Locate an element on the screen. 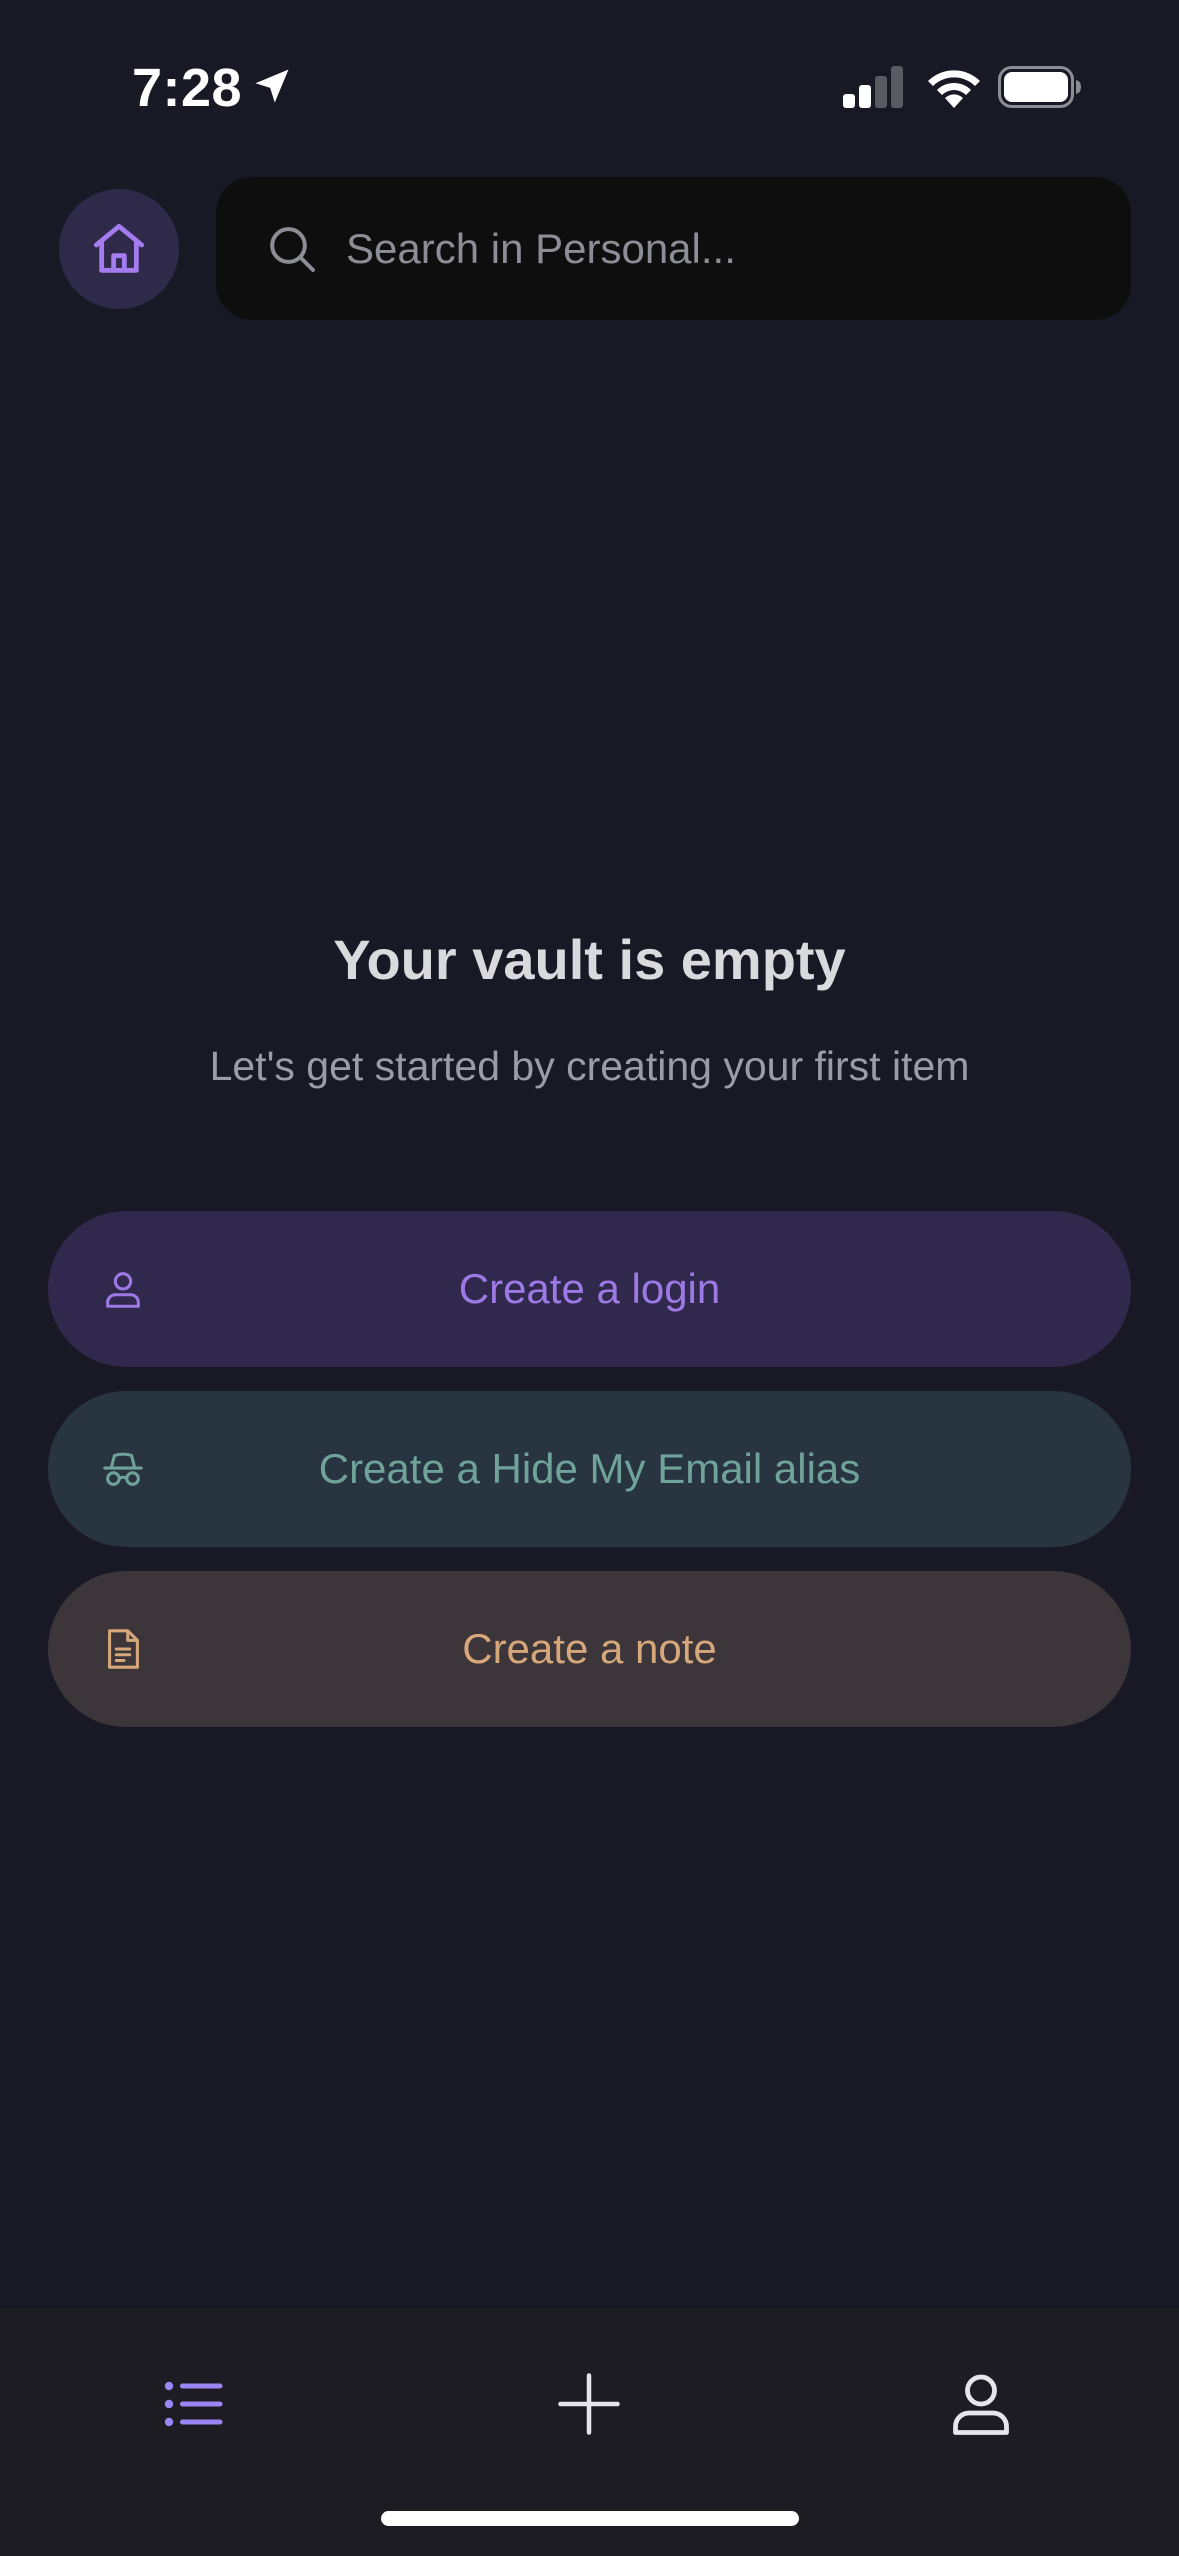 This screenshot has height=2556, width=1179. search-input is located at coordinates (737, 248).